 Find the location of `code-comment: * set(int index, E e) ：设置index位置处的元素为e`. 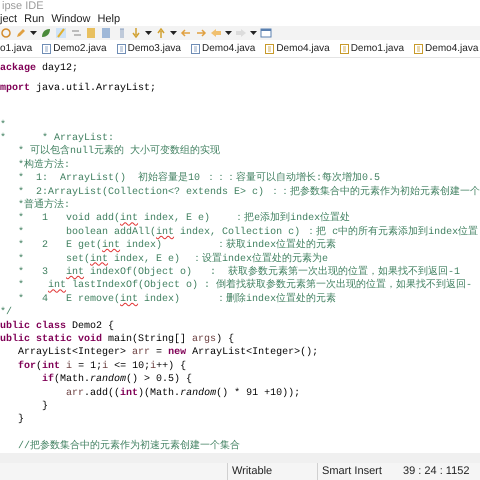

code-comment: * set(int index, E e) ：设置index位置处的元素为e is located at coordinates (173, 259).